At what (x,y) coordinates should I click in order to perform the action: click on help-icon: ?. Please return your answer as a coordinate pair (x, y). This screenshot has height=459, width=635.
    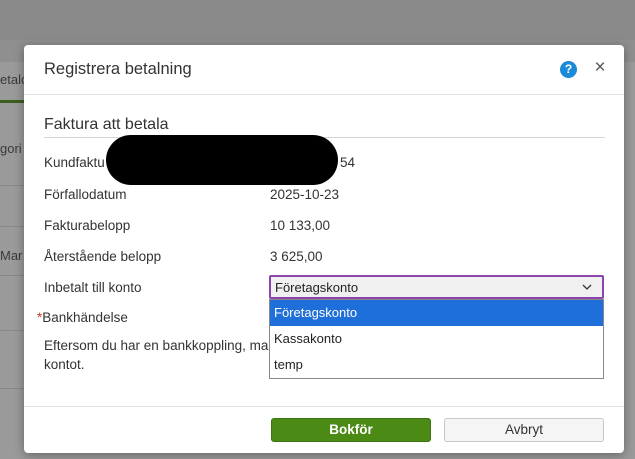
    Looking at the image, I should click on (568, 69).